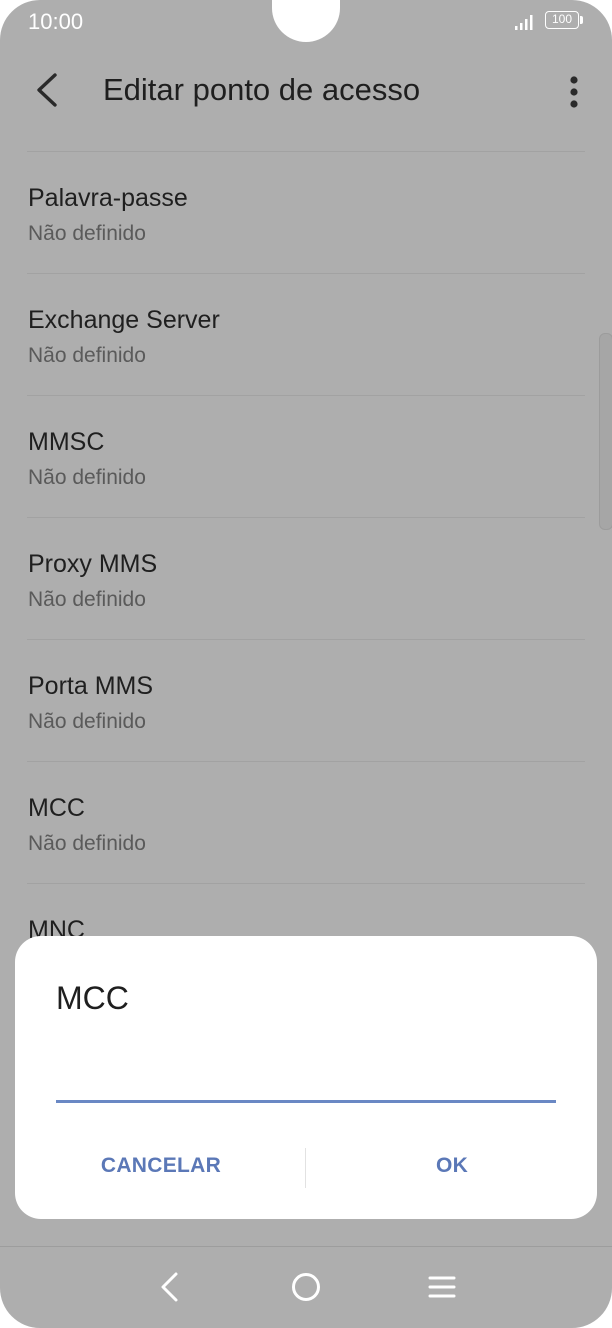 The width and height of the screenshot is (612, 1328). What do you see at coordinates (306, 821) in the screenshot?
I see `setting-item-mcc: MCC Não definido` at bounding box center [306, 821].